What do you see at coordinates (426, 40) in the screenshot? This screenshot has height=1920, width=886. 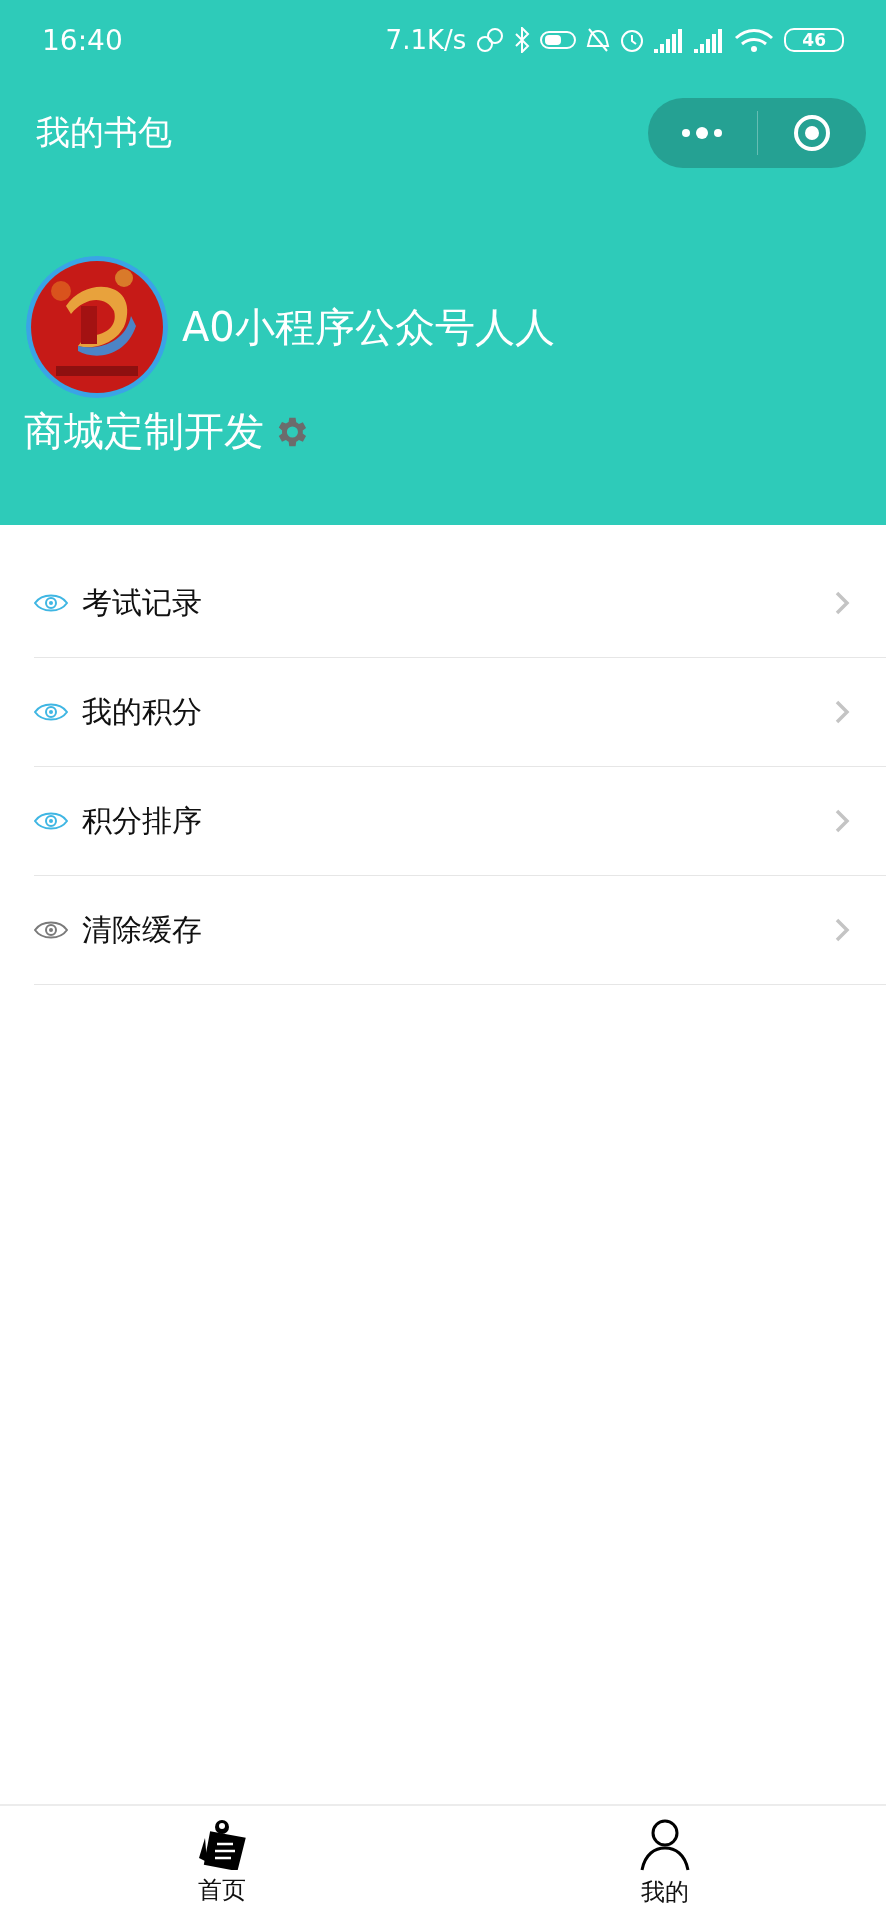 I see `network-speed: 7.1K/s` at bounding box center [426, 40].